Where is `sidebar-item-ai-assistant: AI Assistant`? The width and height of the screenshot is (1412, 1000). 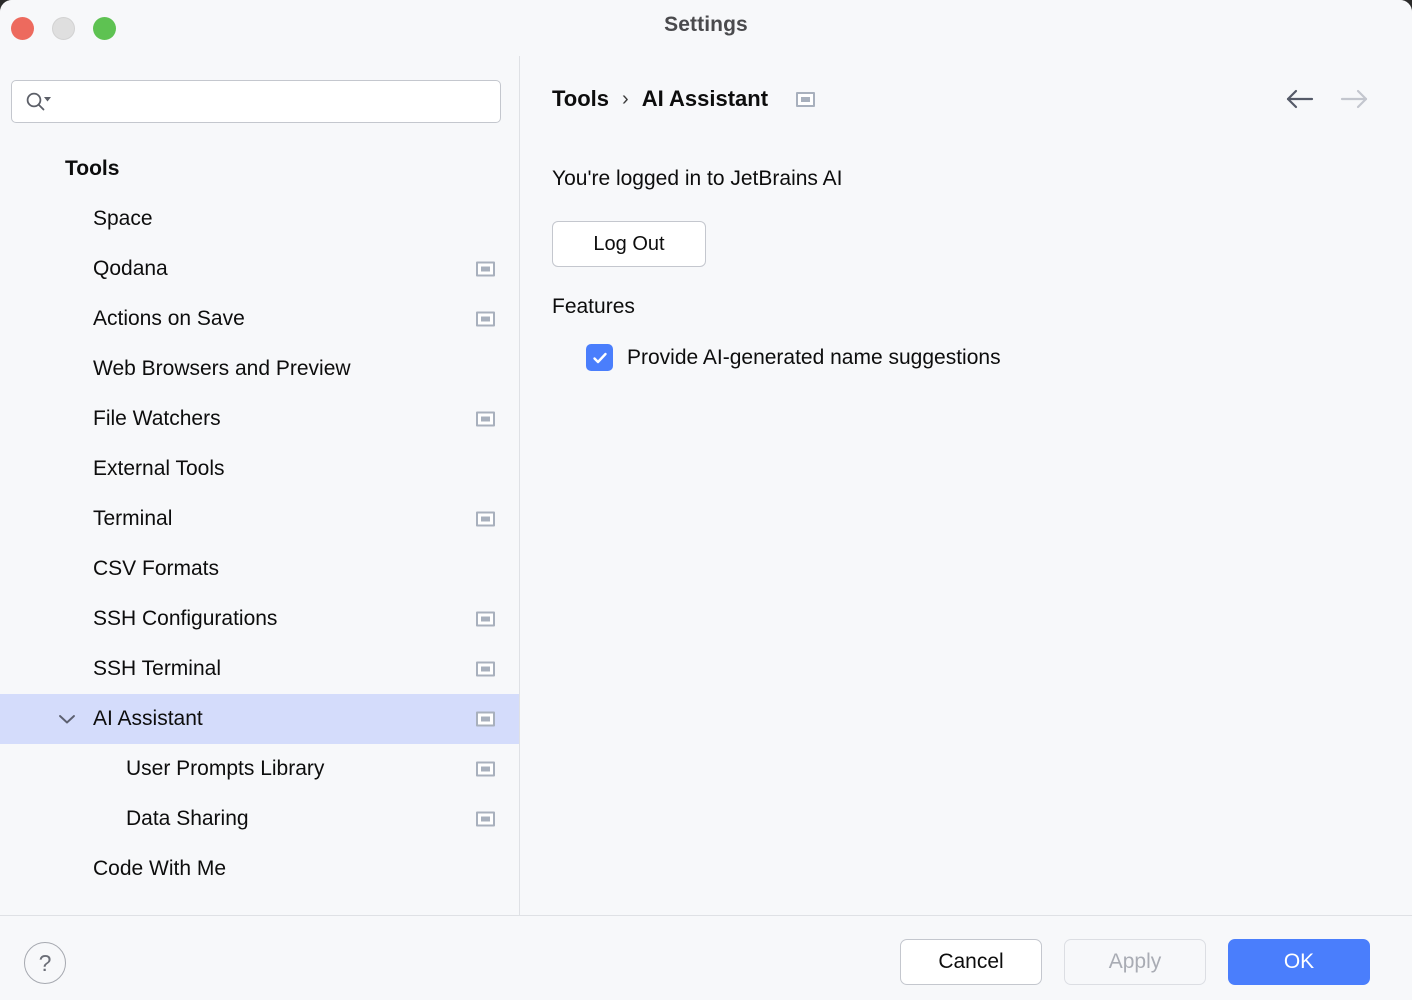
sidebar-item-ai-assistant: AI Assistant is located at coordinates (259, 719).